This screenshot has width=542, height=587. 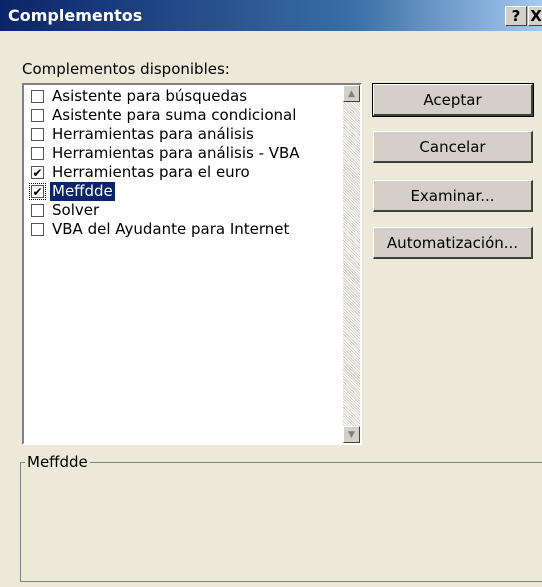 I want to click on scroll-up-button: ▲, so click(x=351, y=93).